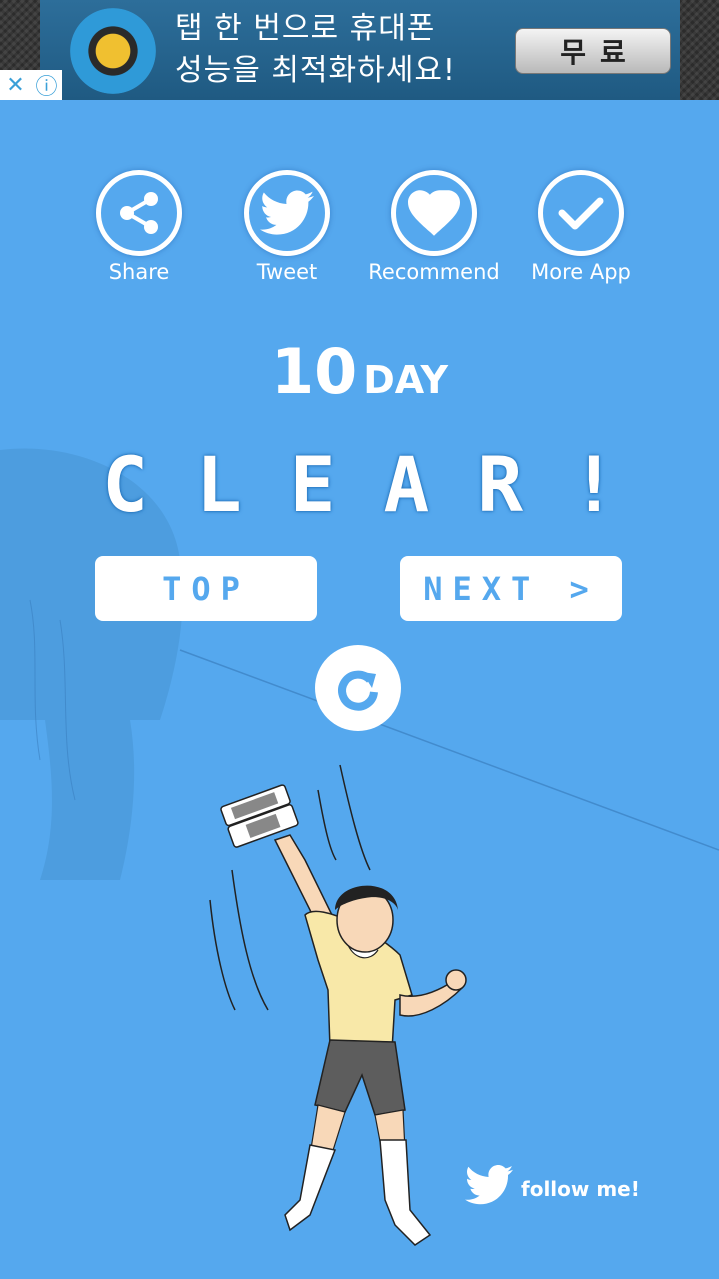  I want to click on refresh-icon, so click(358, 690).